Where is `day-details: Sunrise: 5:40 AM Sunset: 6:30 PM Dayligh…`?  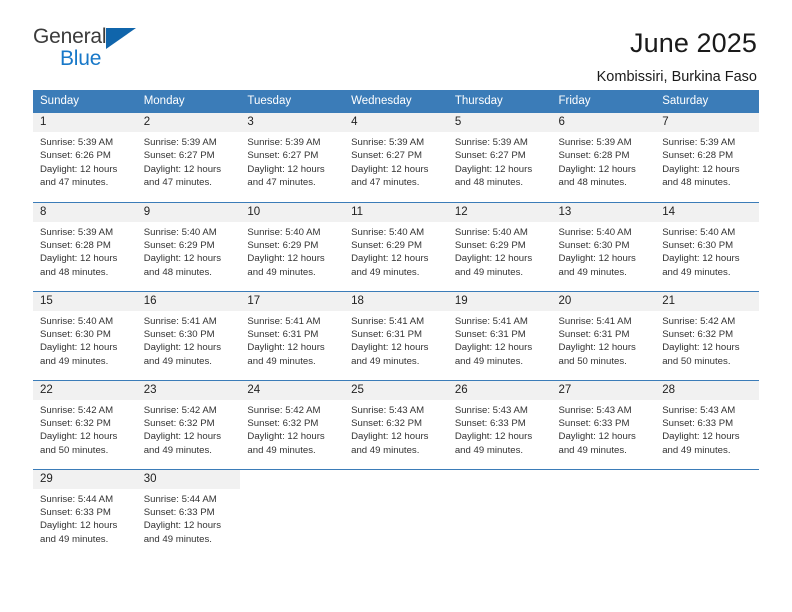
day-details: Sunrise: 5:40 AM Sunset: 6:30 PM Dayligh… is located at coordinates (85, 340).